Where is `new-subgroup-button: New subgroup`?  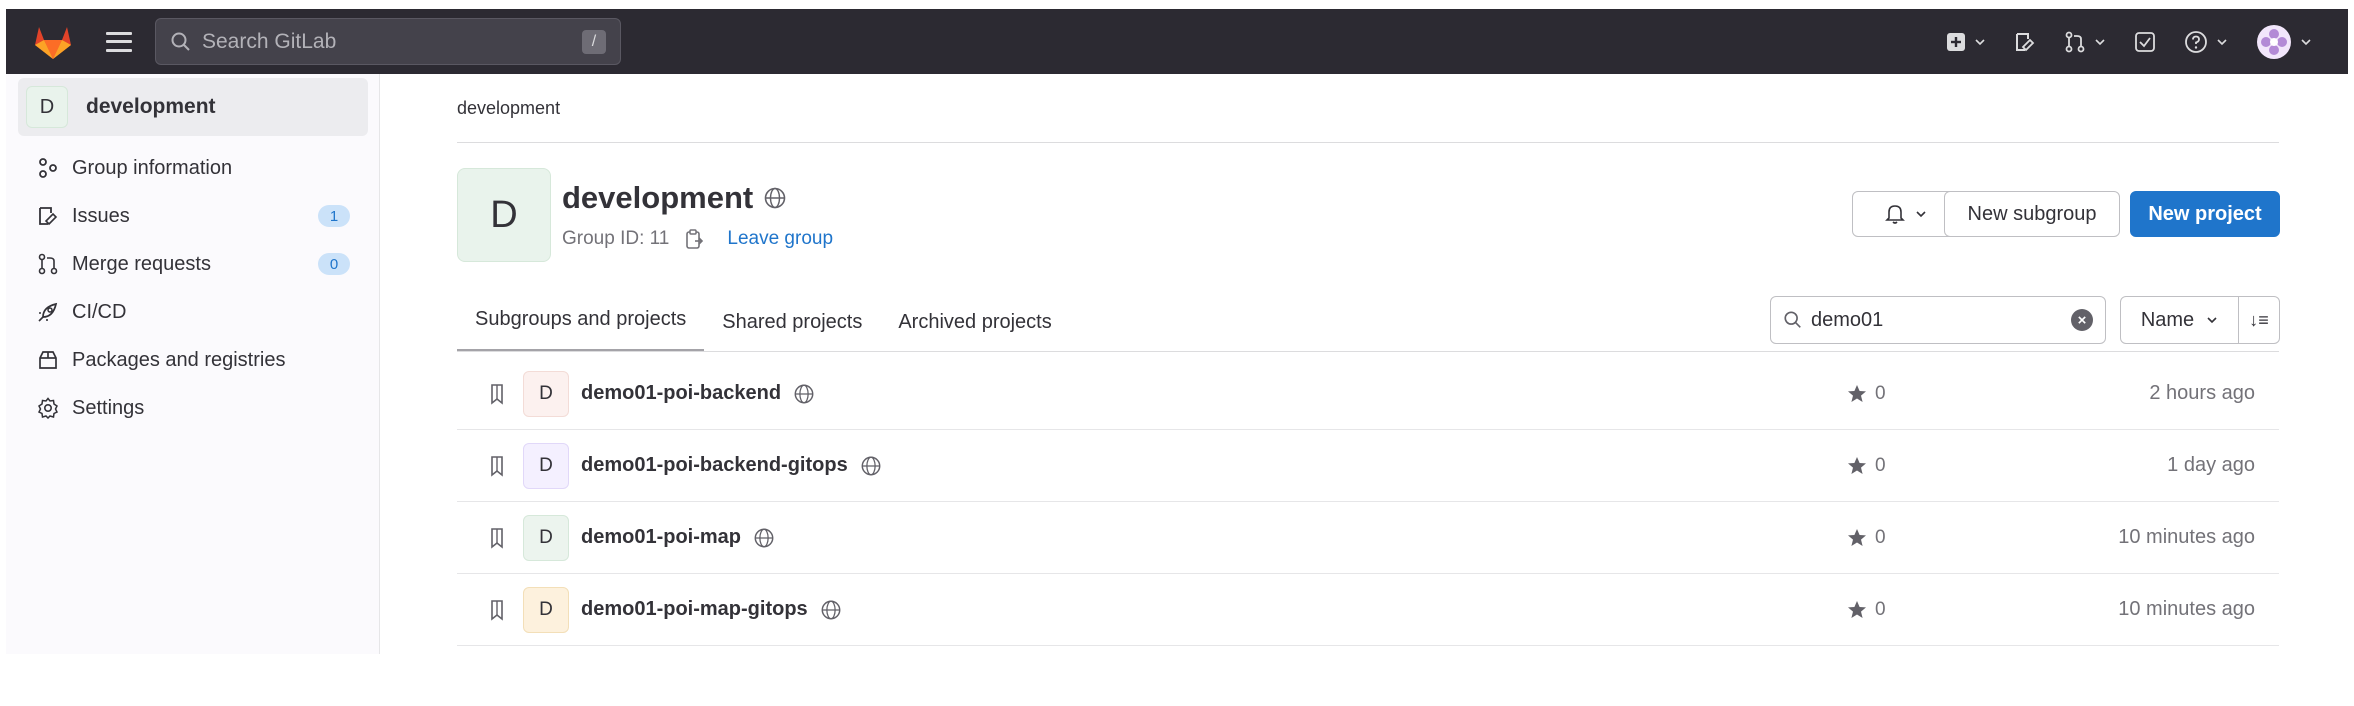 new-subgroup-button: New subgroup is located at coordinates (2032, 214).